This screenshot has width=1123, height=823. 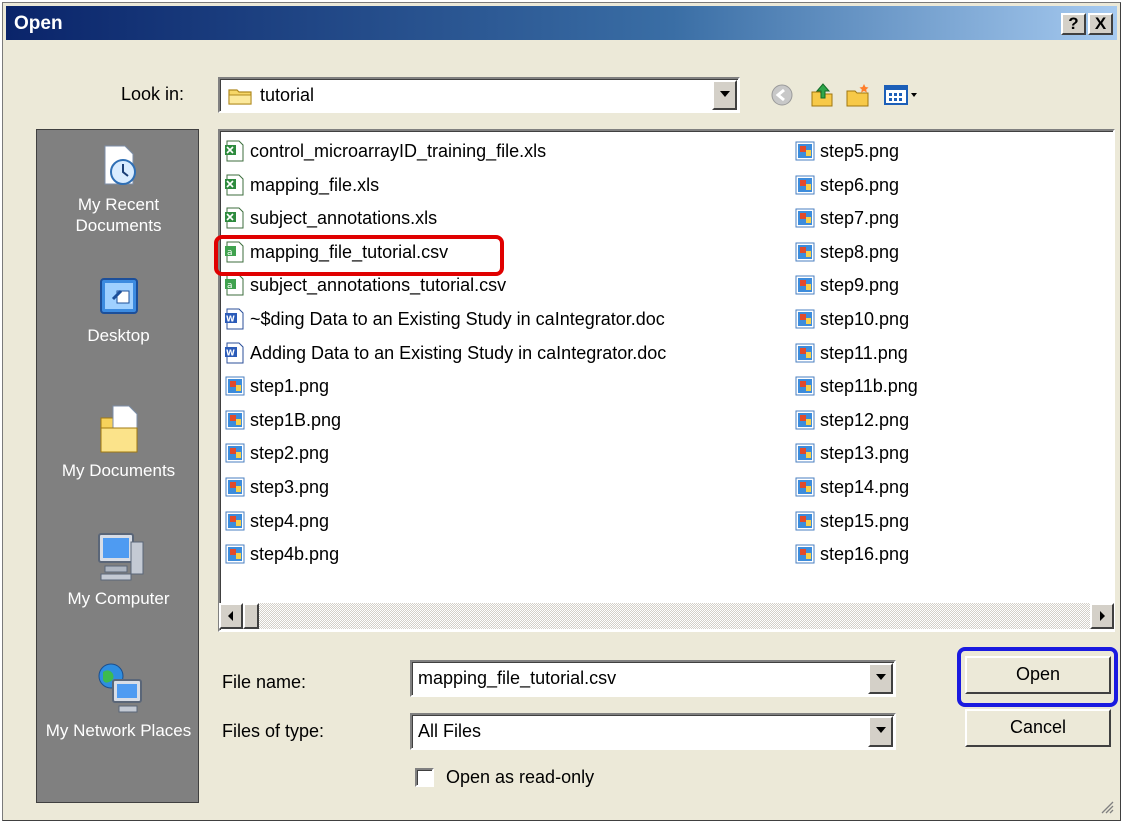 What do you see at coordinates (653, 731) in the screenshot?
I see `files-of-type-combobox: All Files` at bounding box center [653, 731].